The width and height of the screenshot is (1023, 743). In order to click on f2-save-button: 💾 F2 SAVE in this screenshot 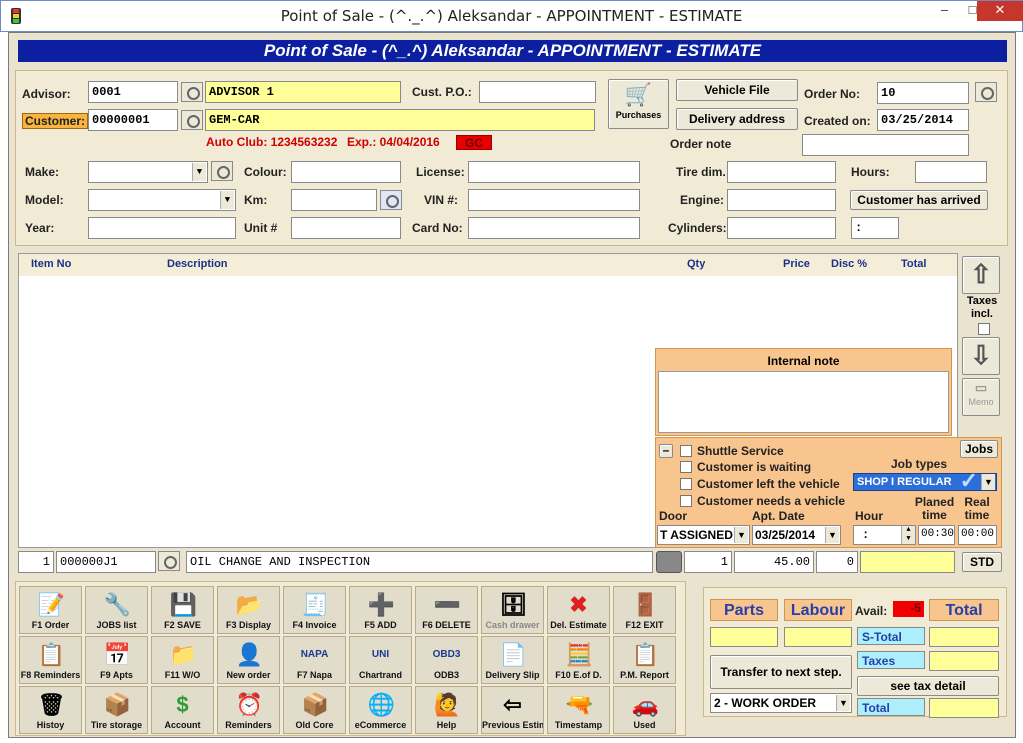, I will do `click(182, 610)`.